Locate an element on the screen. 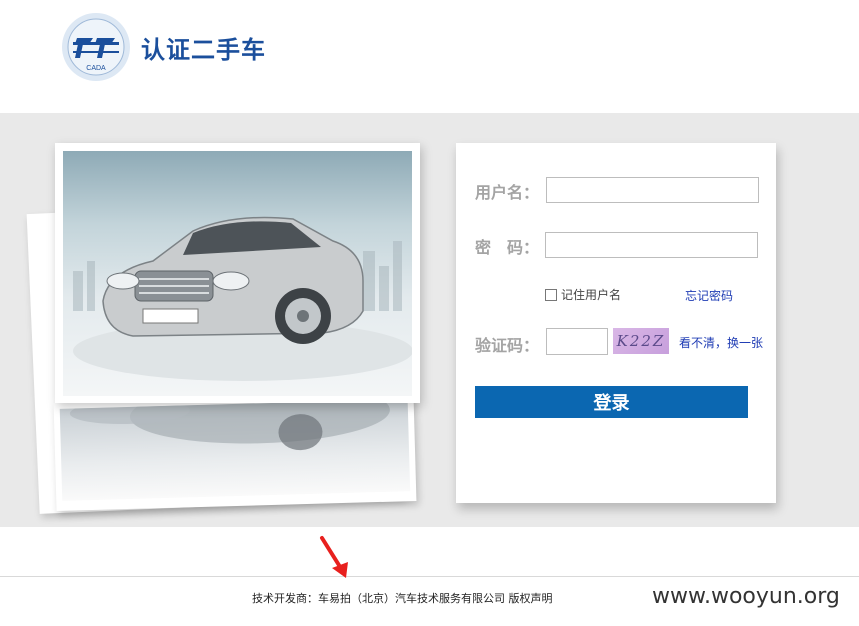 Image resolution: width=859 pixels, height=626 pixels. cada-logo-icon: CADA is located at coordinates (96, 47).